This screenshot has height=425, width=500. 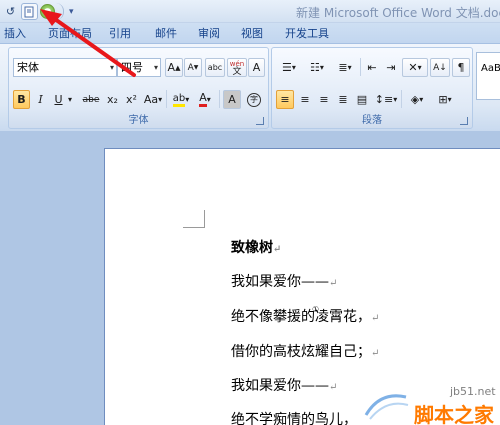 What do you see at coordinates (88, 43) in the screenshot?
I see `annotation-arrow-icon` at bounding box center [88, 43].